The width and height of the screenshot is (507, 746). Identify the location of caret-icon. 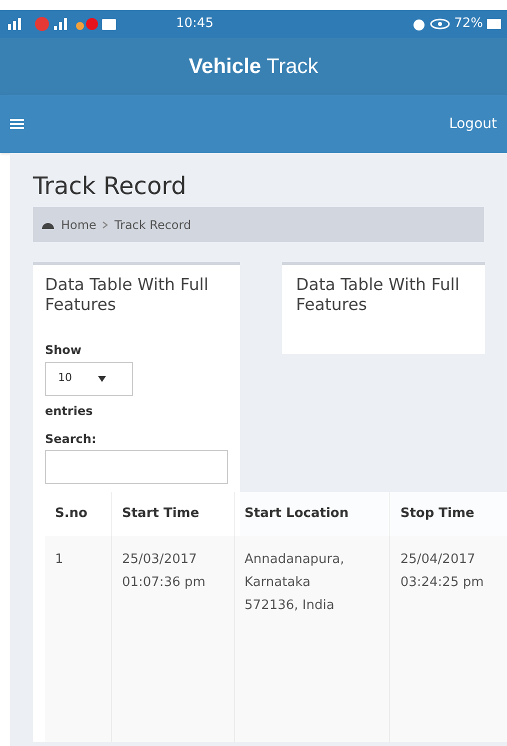
(102, 379).